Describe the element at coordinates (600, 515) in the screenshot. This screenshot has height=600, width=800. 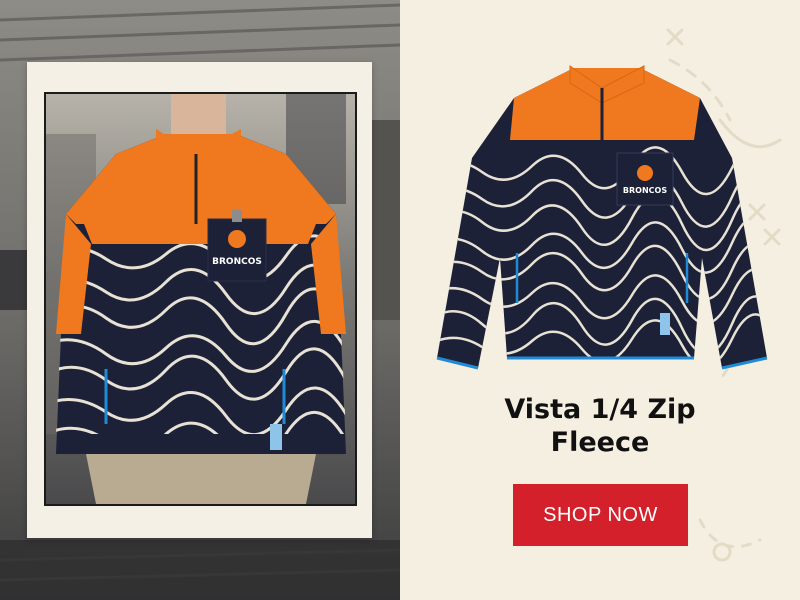
I see `shop-now-button: SHOP NOW` at that location.